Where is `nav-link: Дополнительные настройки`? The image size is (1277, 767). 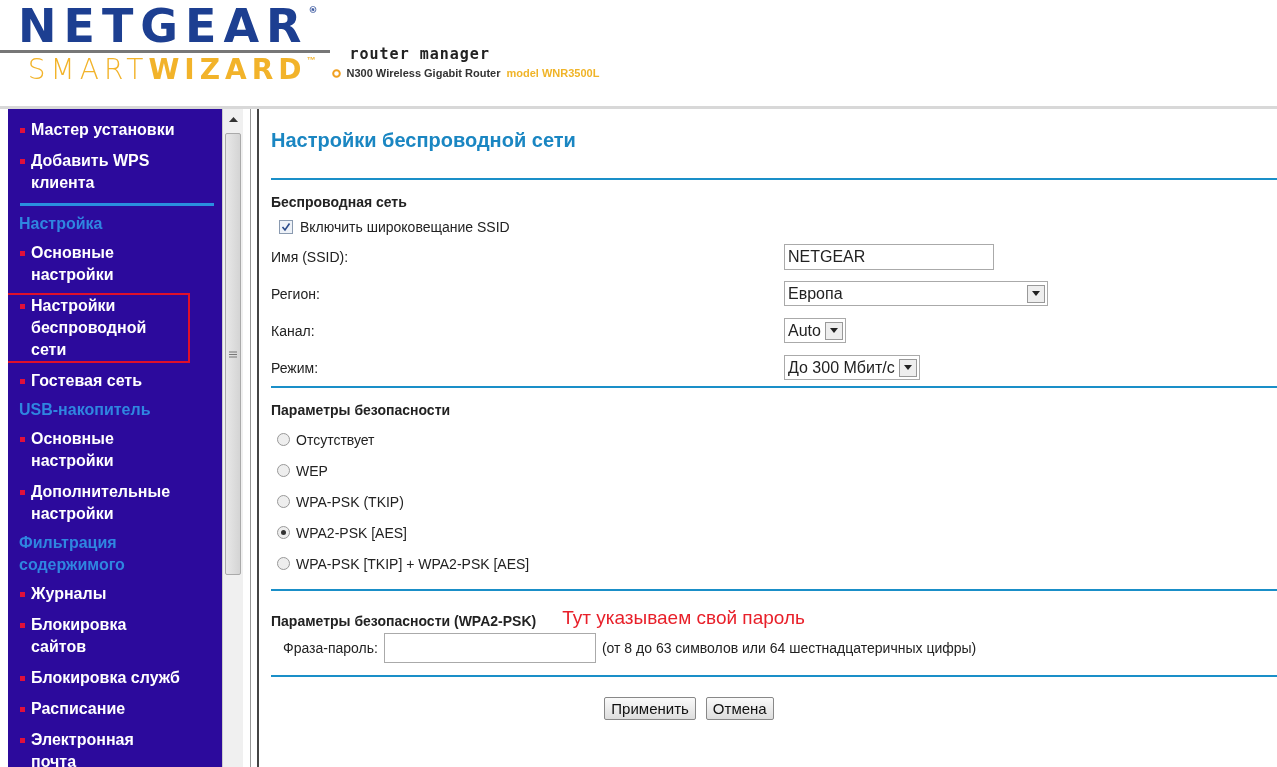 nav-link: Дополнительные настройки is located at coordinates (99, 503).